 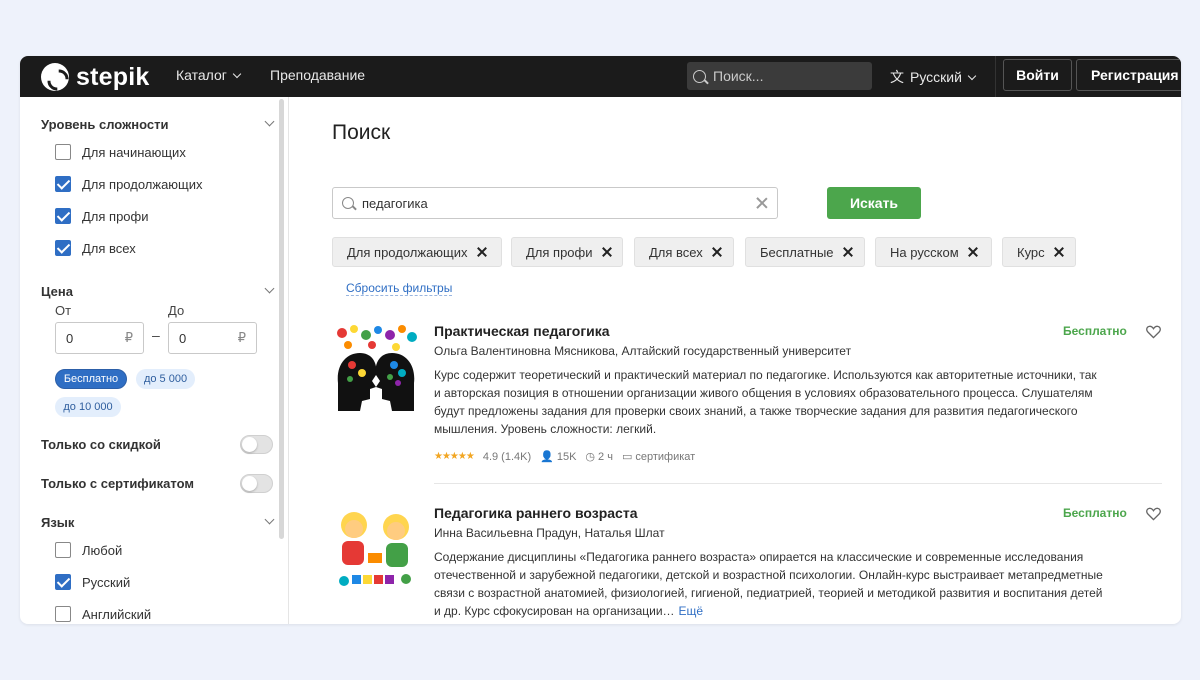 What do you see at coordinates (897, 77) in the screenshot?
I see `translate-icon: 文` at bounding box center [897, 77].